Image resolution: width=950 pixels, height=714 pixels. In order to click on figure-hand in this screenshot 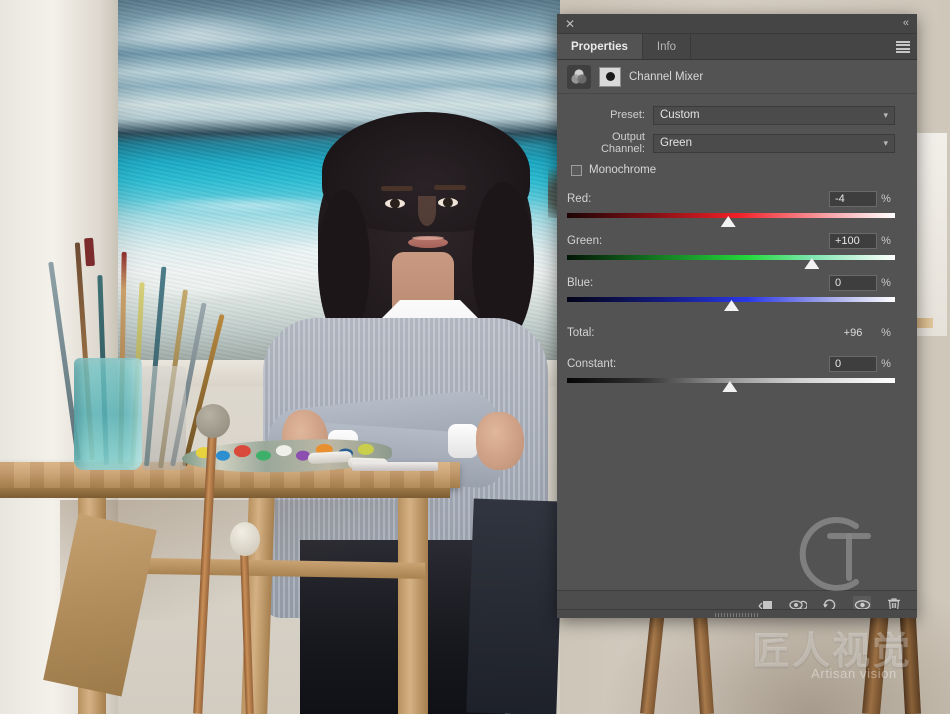, I will do `click(500, 441)`.